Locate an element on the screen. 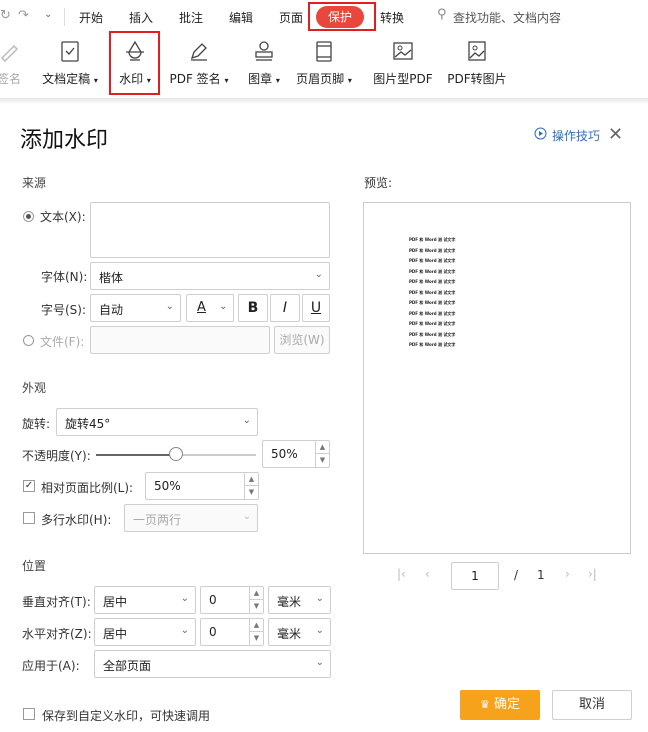  opacity-slider-knob is located at coordinates (176, 454).